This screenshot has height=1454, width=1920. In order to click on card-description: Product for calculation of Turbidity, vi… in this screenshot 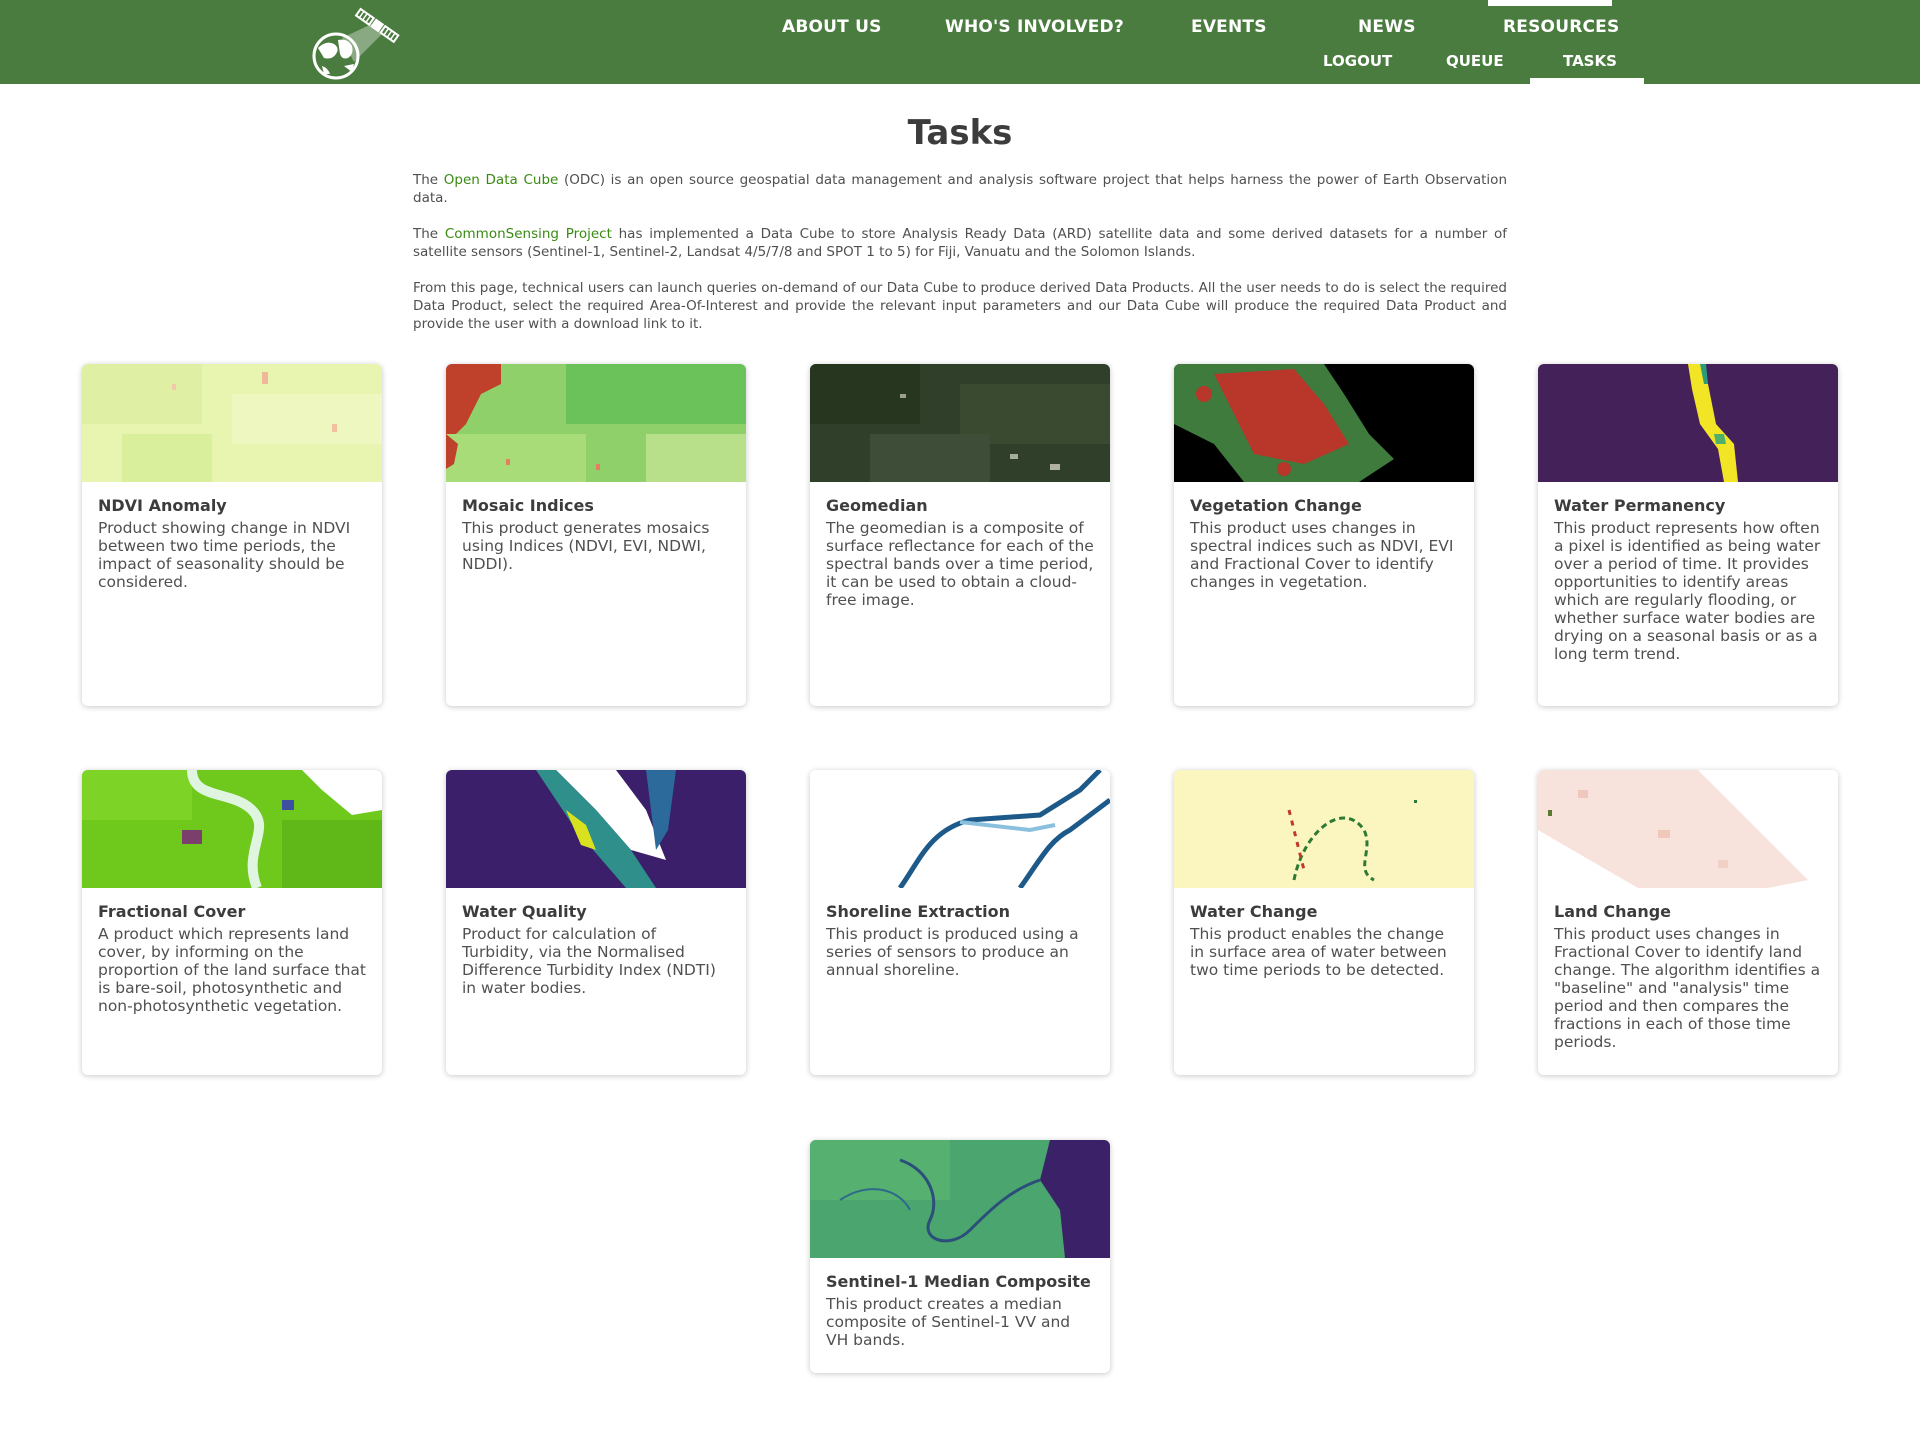, I will do `click(589, 961)`.